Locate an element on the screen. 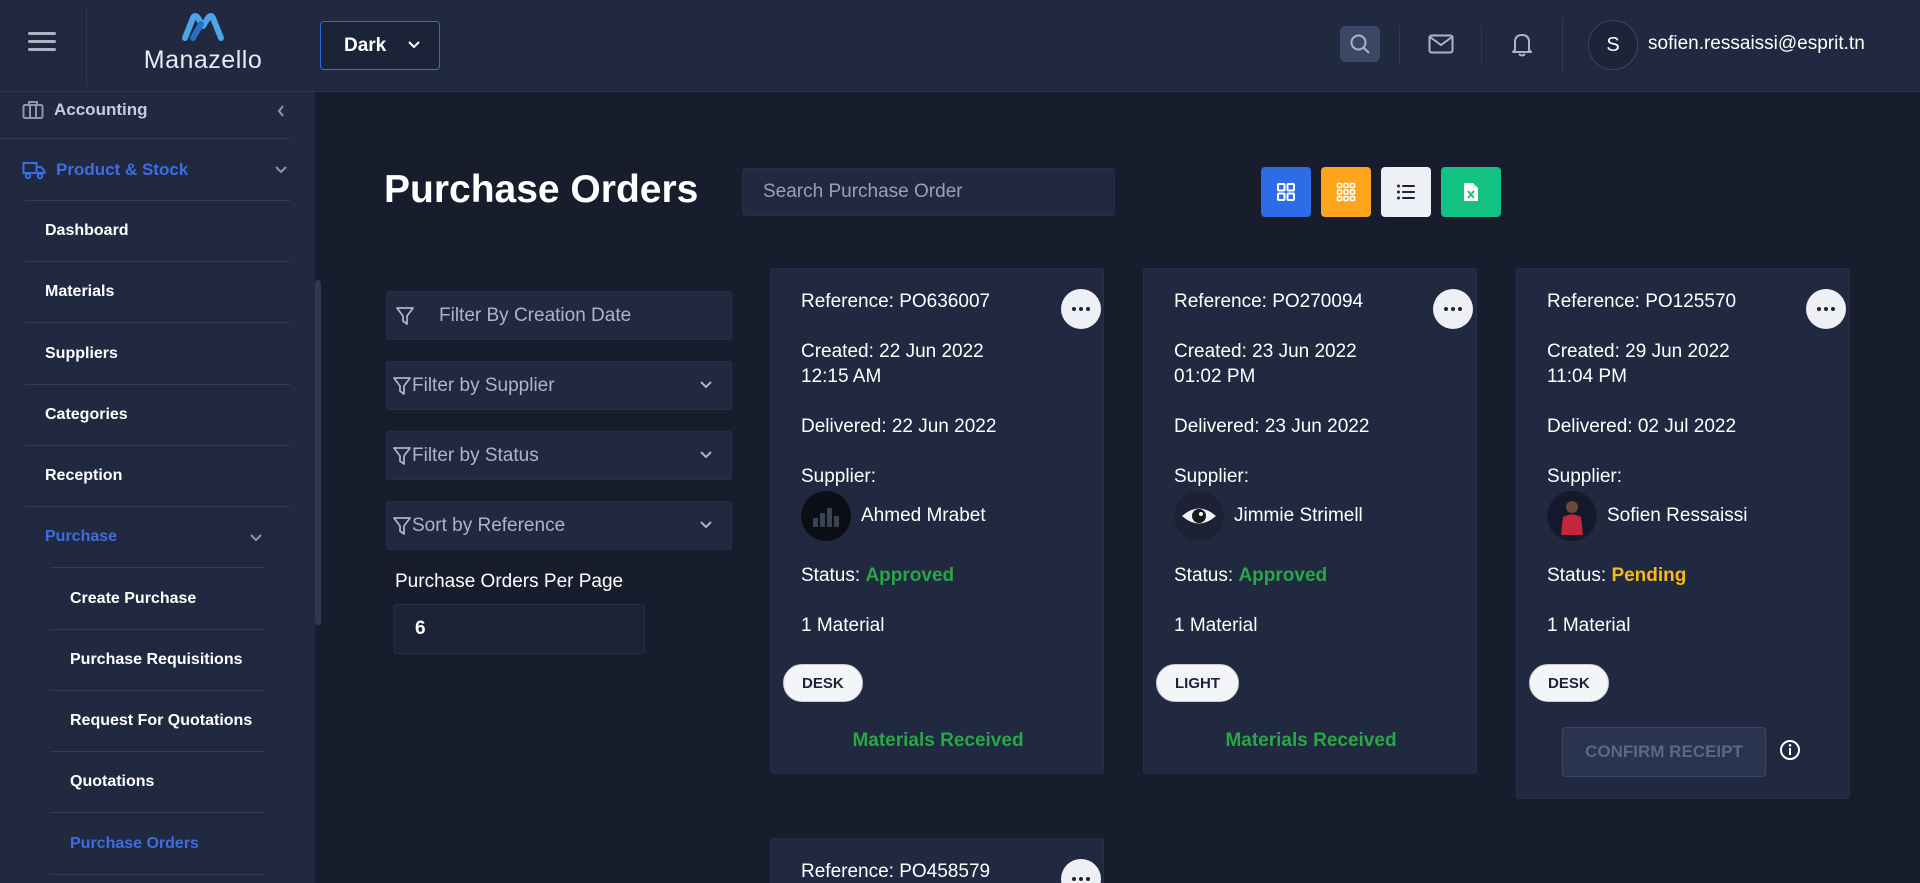  logo: Manazello is located at coordinates (203, 44).